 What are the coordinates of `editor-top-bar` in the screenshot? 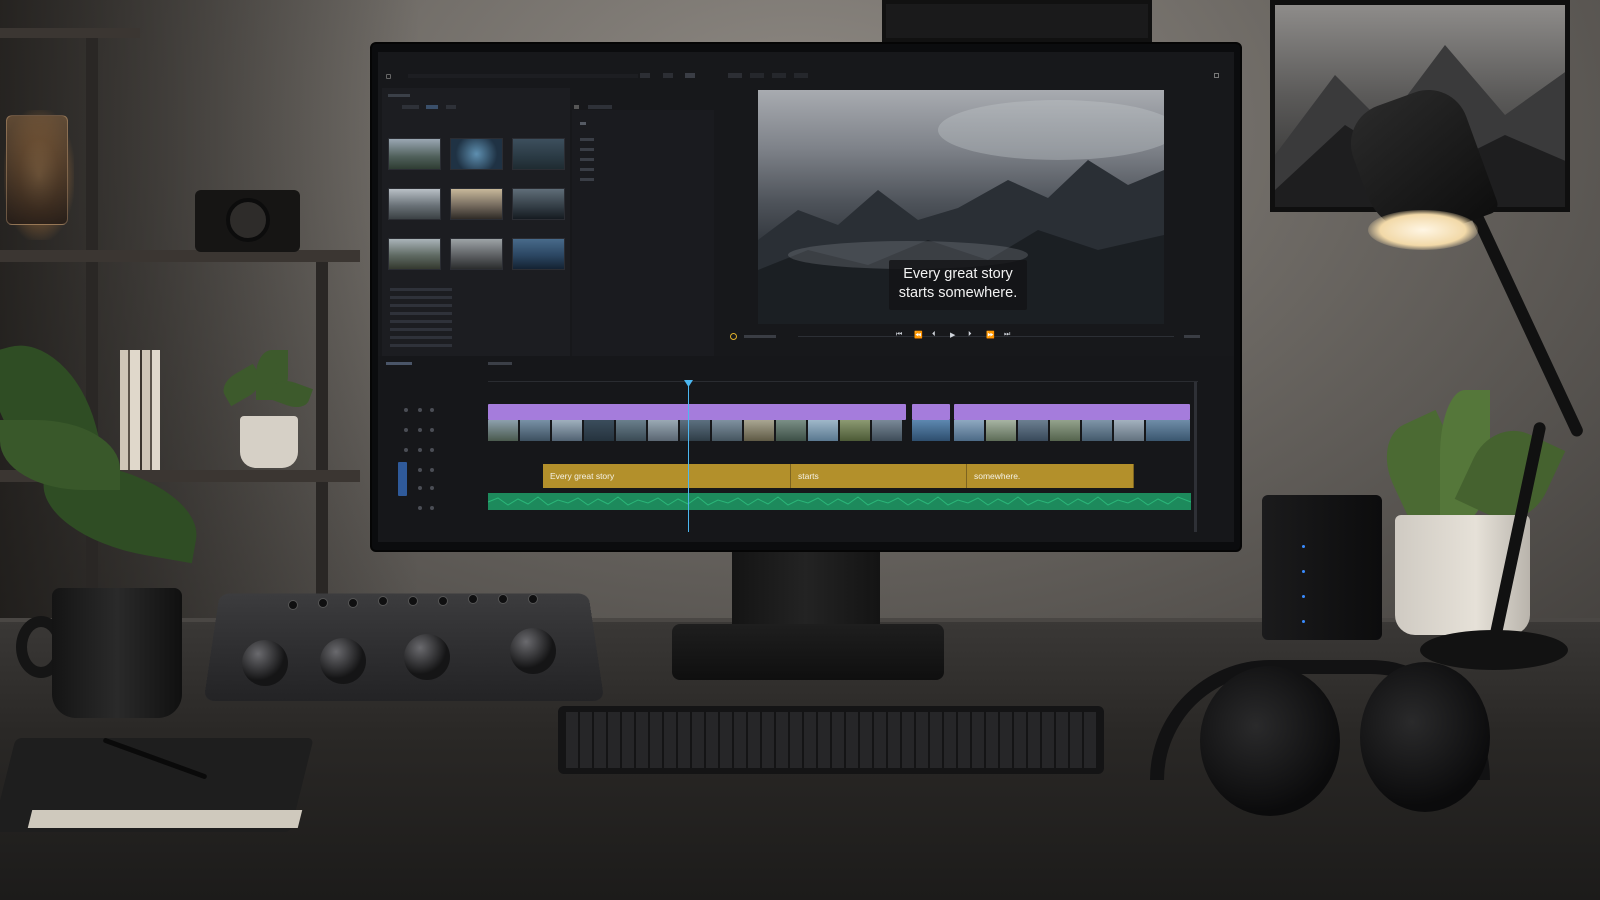 It's located at (806, 76).